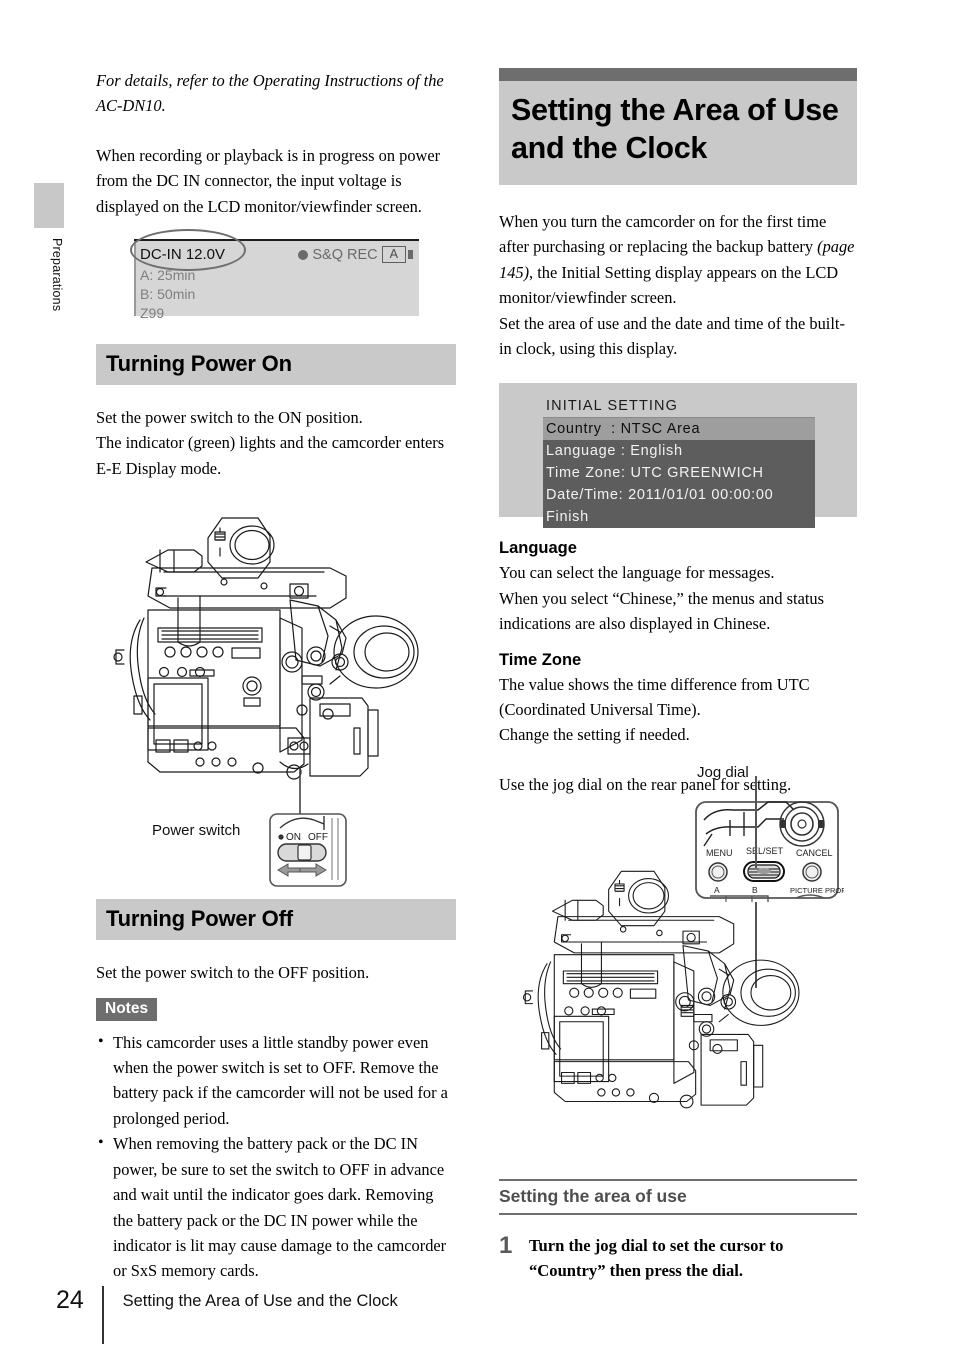 The height and width of the screenshot is (1352, 954). I want to click on footer-title: Setting the Area of Use and the Clock, so click(260, 1301).